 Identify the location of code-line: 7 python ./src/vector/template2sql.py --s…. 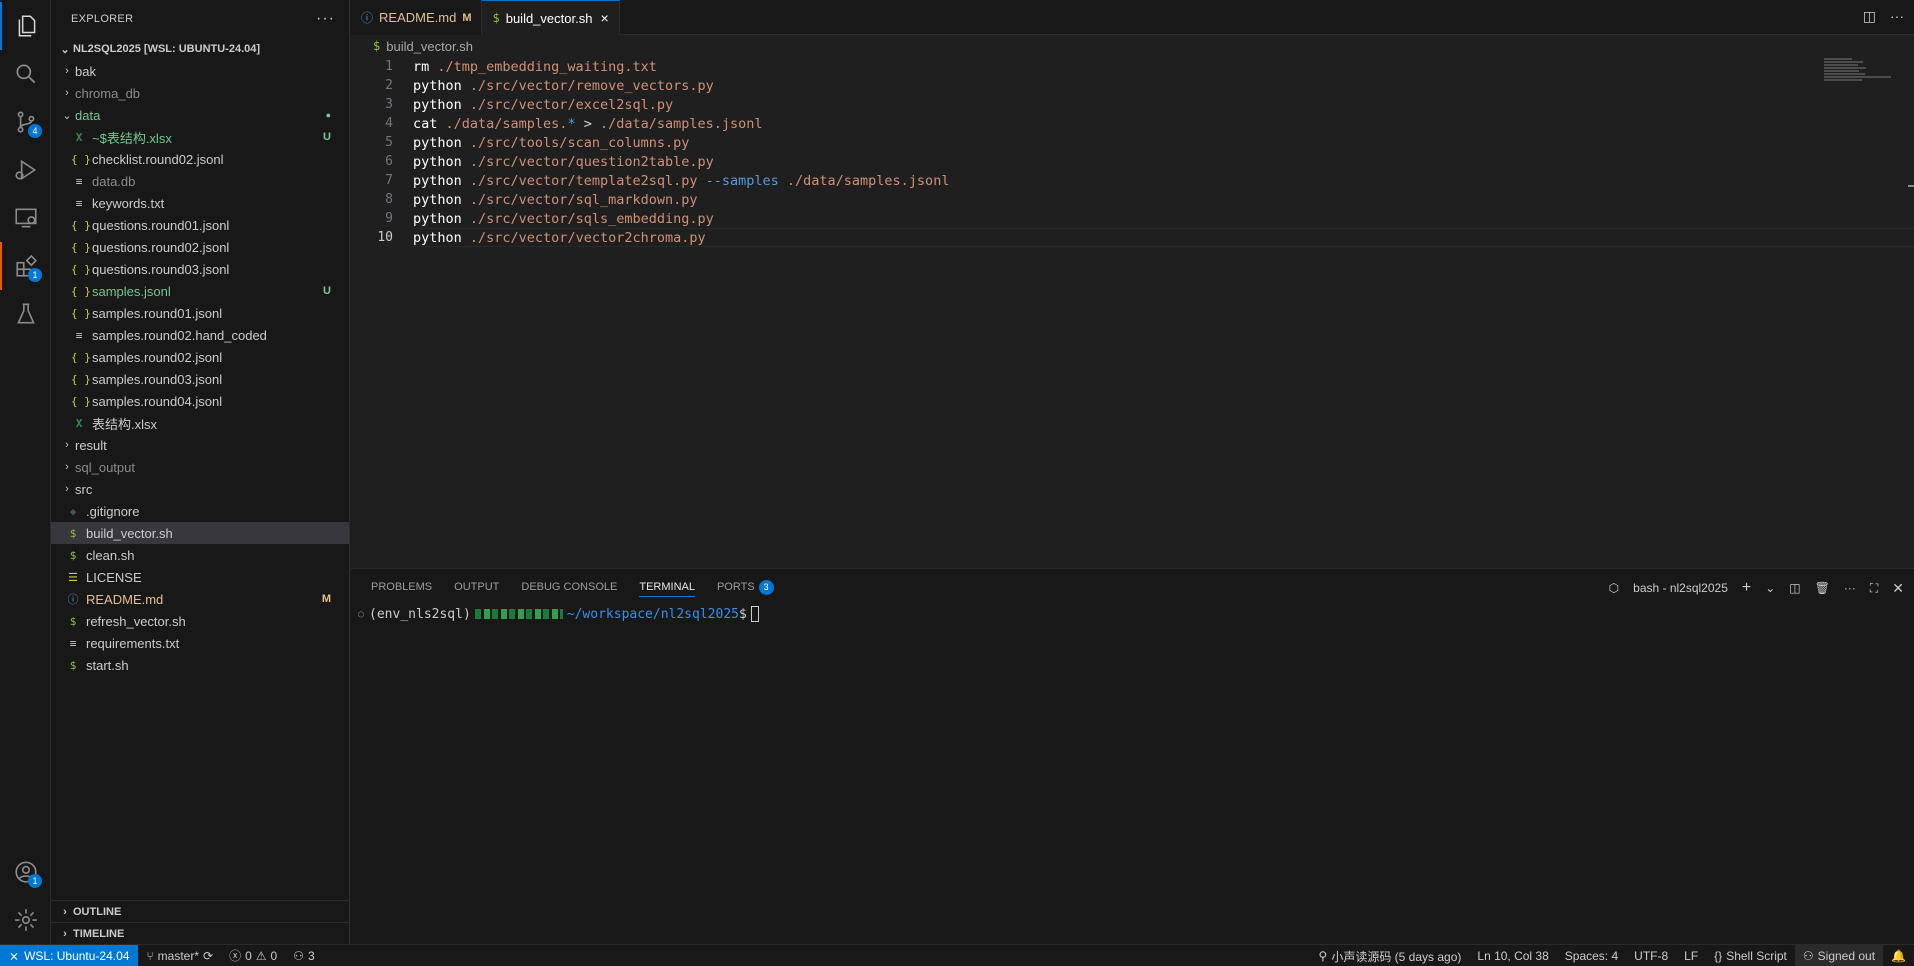
(1071, 180).